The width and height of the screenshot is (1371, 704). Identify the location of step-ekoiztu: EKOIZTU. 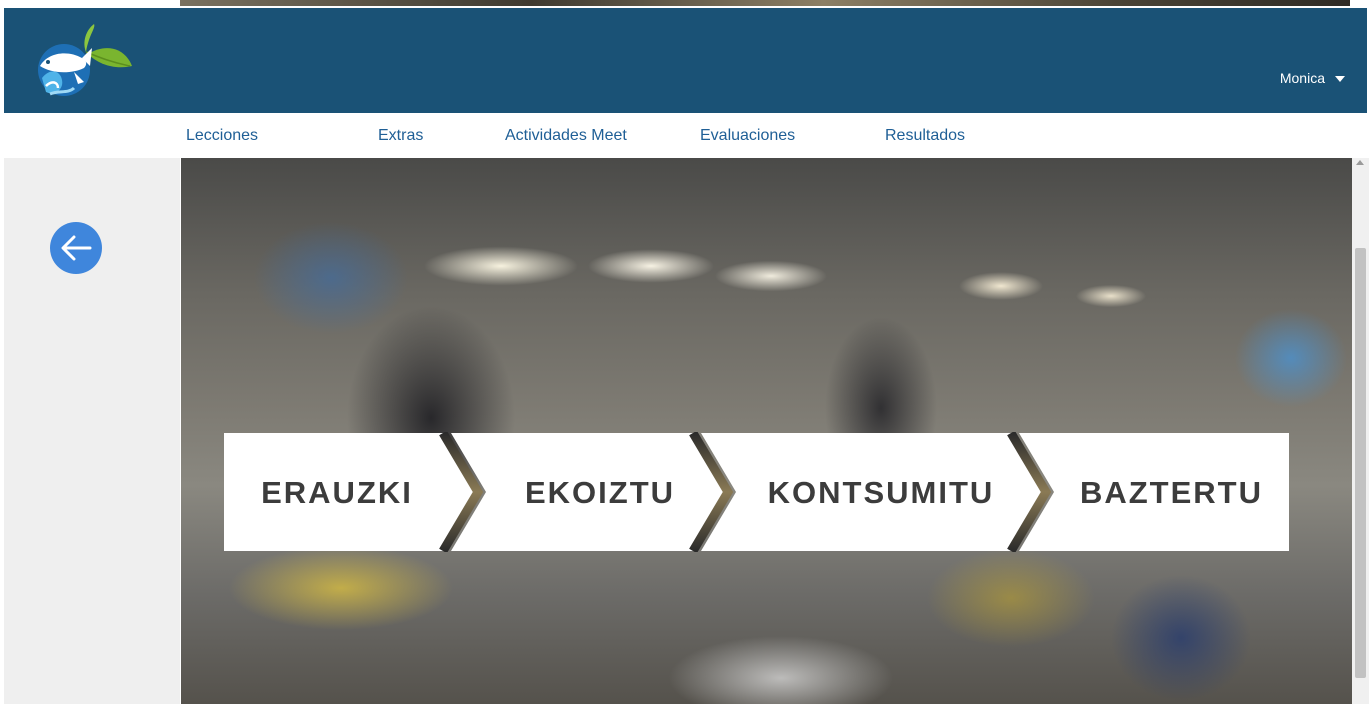
(600, 492).